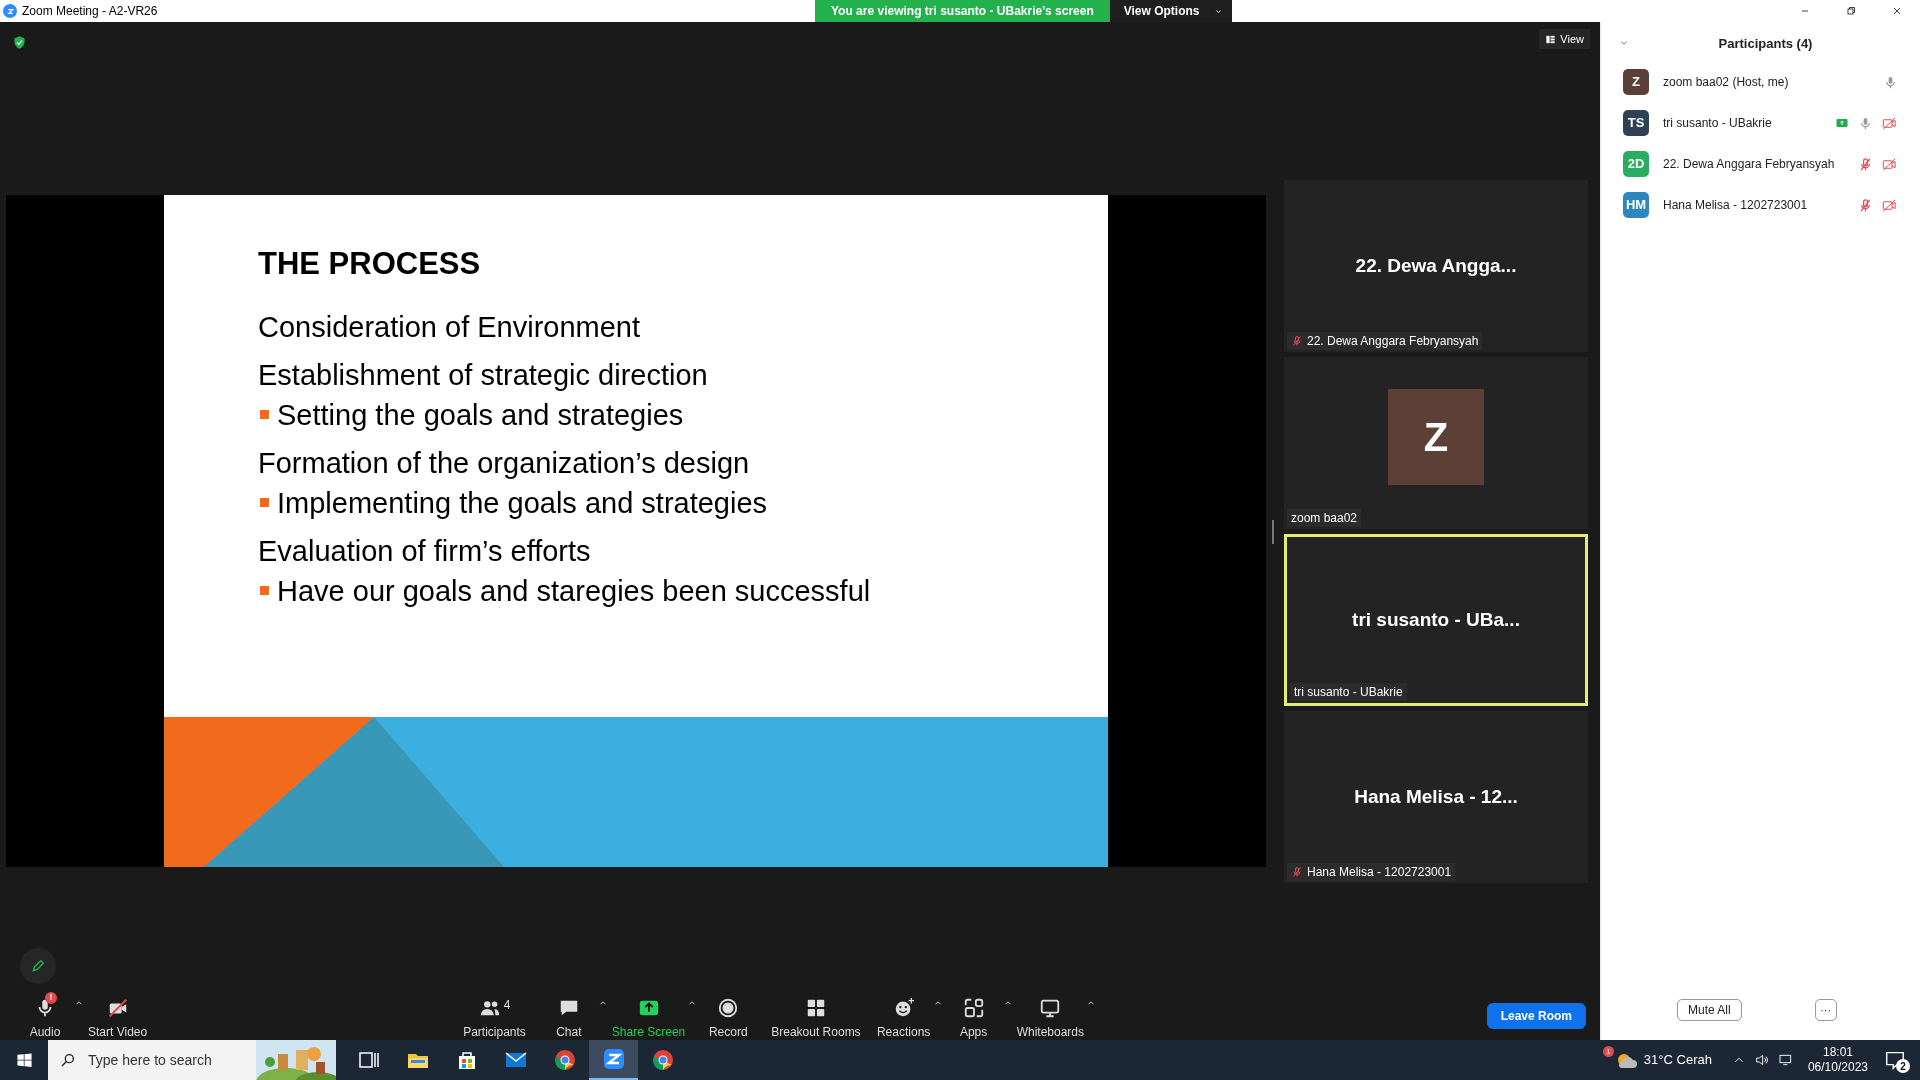 This screenshot has width=1920, height=1080. What do you see at coordinates (1903, 1066) in the screenshot?
I see `notification-count: 2` at bounding box center [1903, 1066].